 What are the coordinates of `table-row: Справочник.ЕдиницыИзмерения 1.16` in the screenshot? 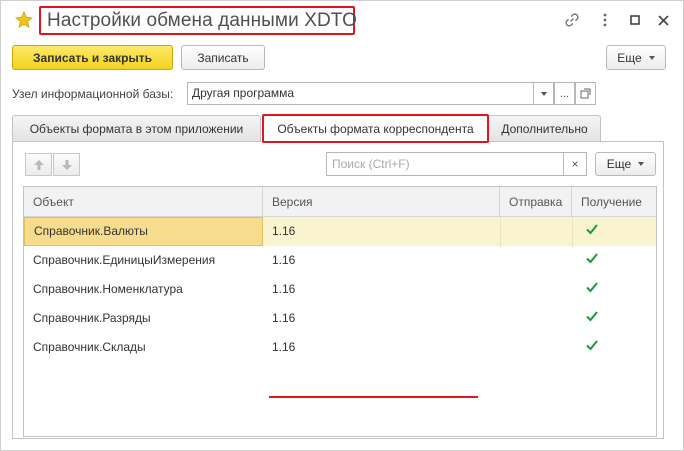 It's located at (340, 260).